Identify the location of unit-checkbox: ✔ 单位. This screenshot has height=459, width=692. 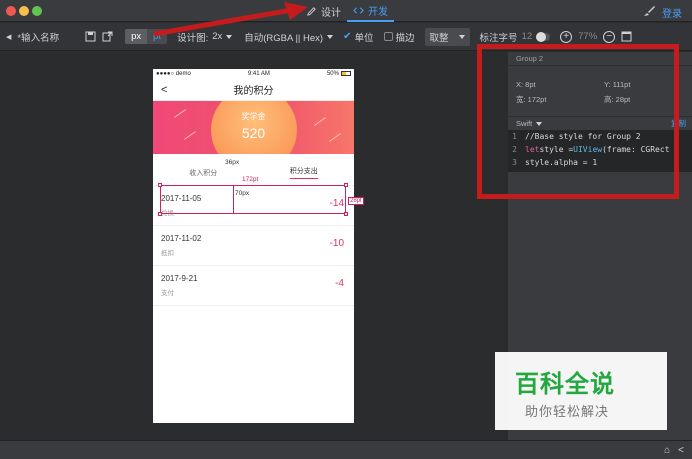
(358, 37).